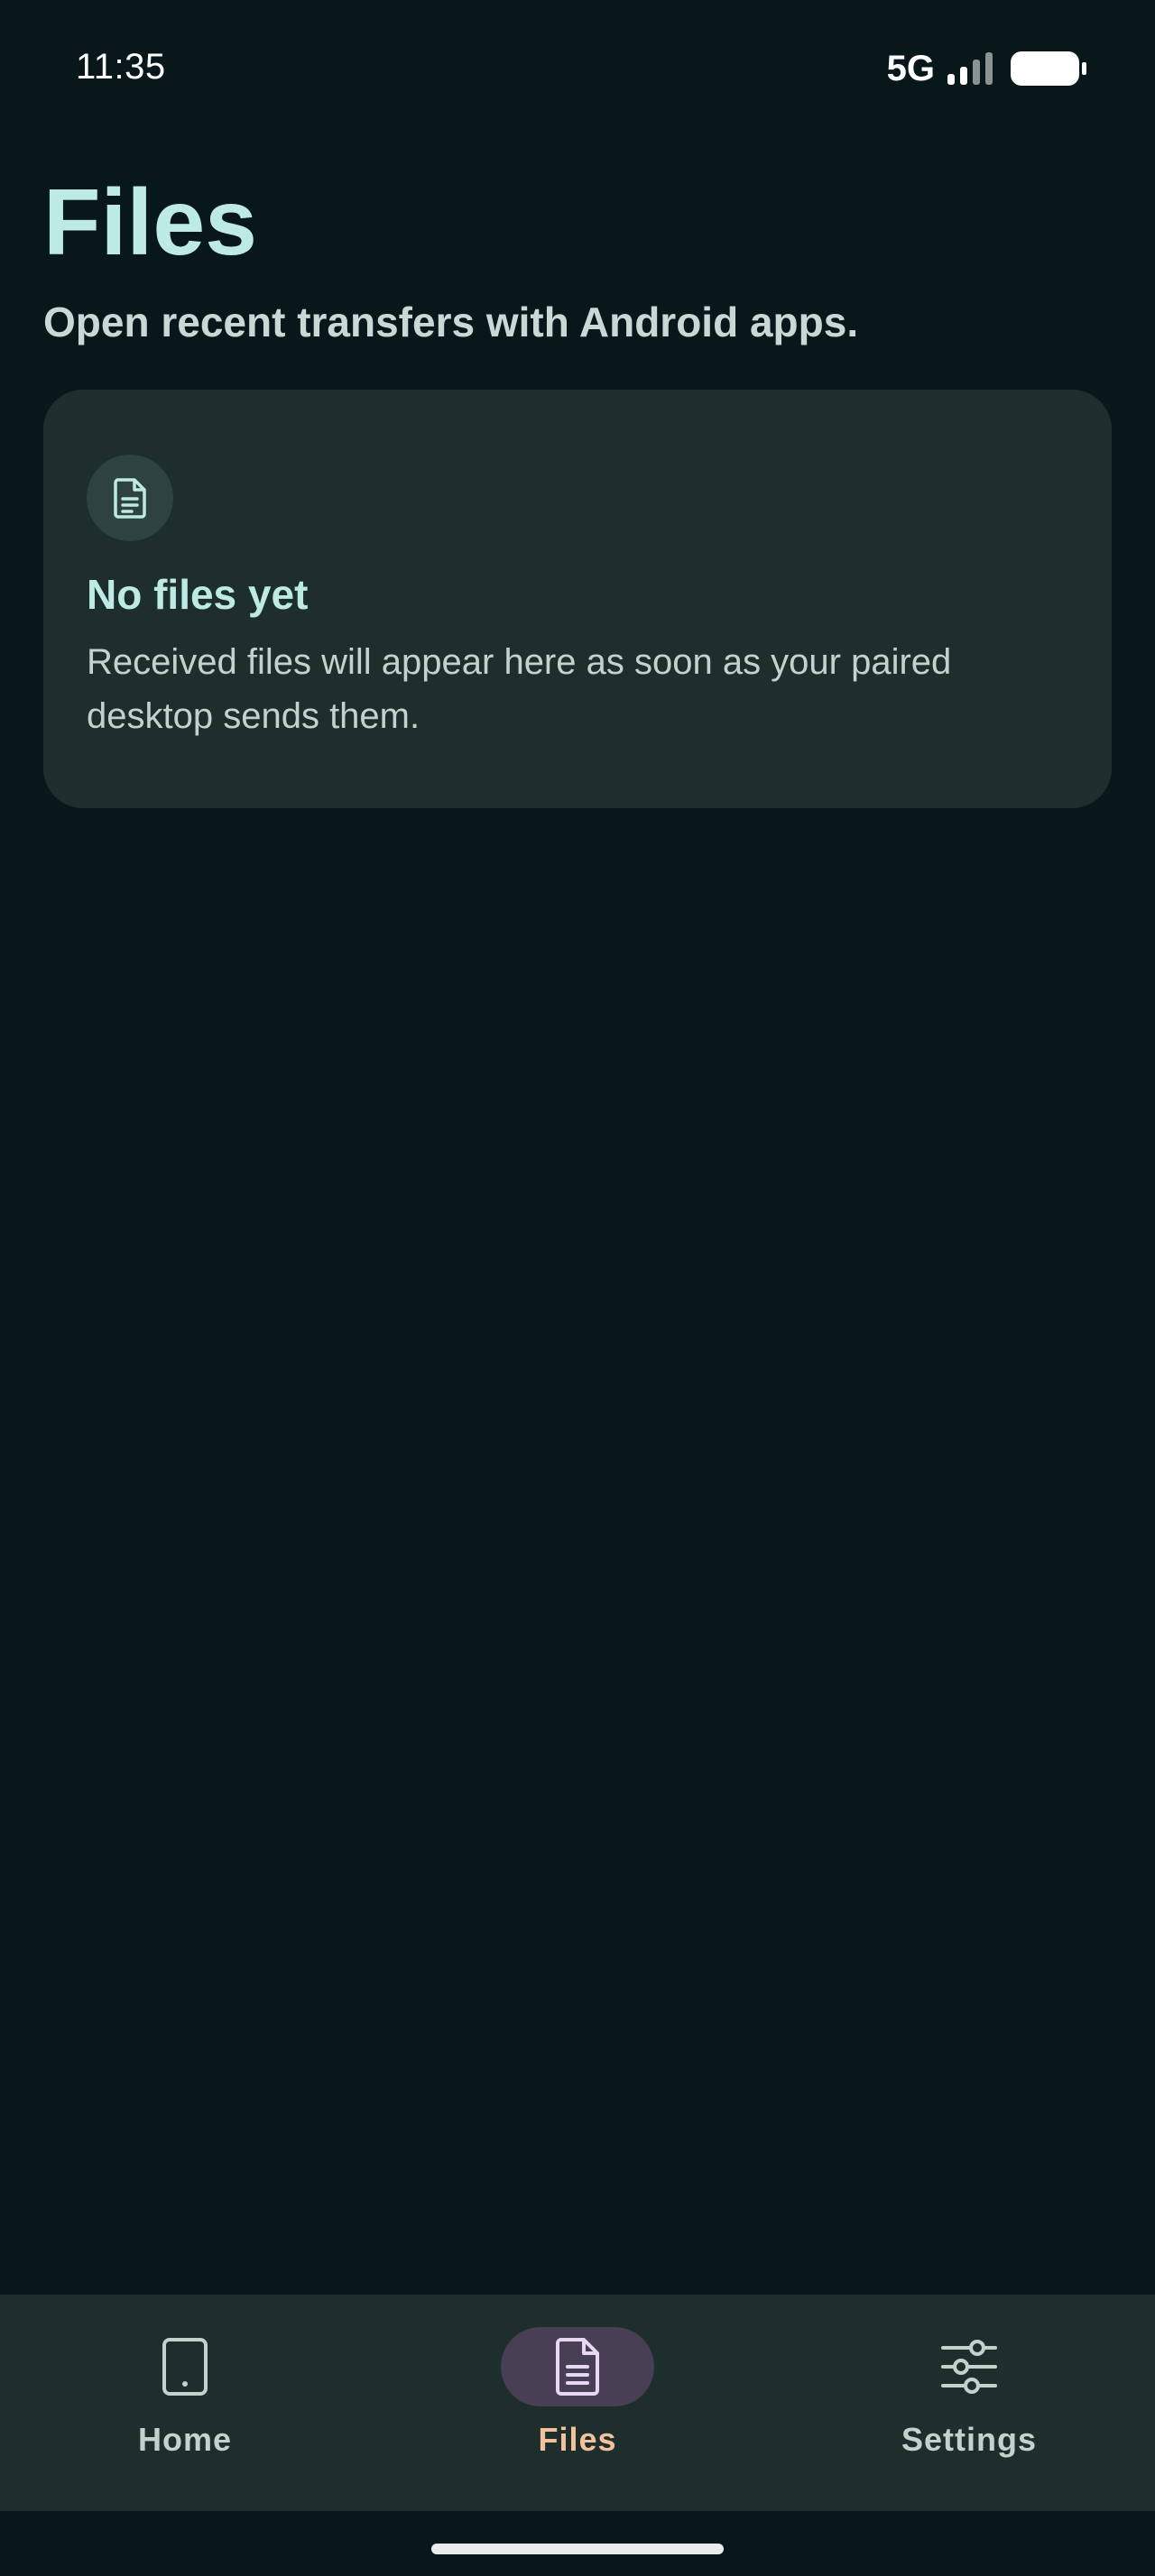  Describe the element at coordinates (185, 2439) in the screenshot. I see `nav-label-home: Home` at that location.